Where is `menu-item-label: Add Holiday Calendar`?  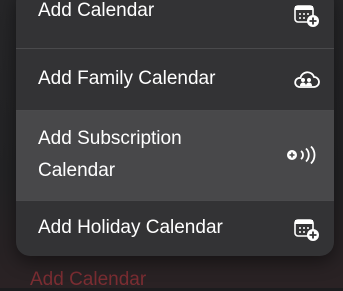
menu-item-label: Add Holiday Calendar is located at coordinates (130, 227).